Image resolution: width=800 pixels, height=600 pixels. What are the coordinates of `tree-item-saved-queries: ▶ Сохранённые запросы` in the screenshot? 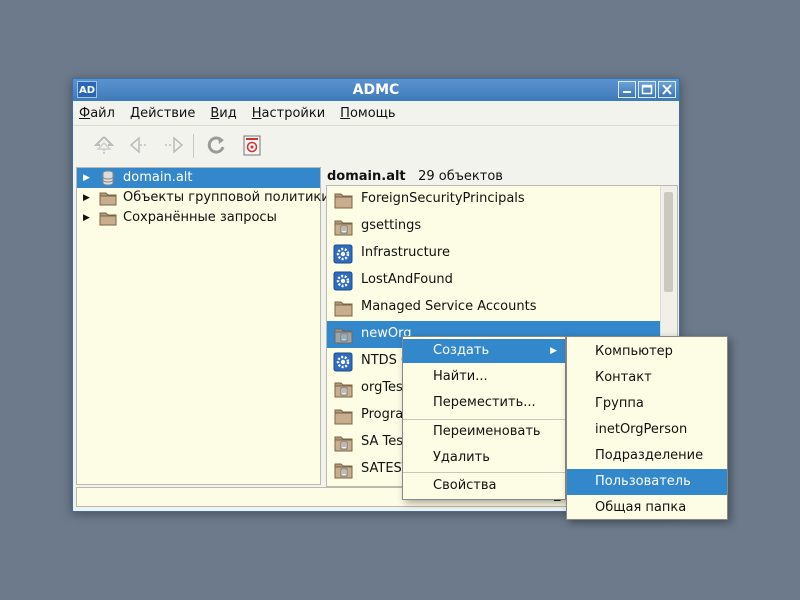 It's located at (198, 218).